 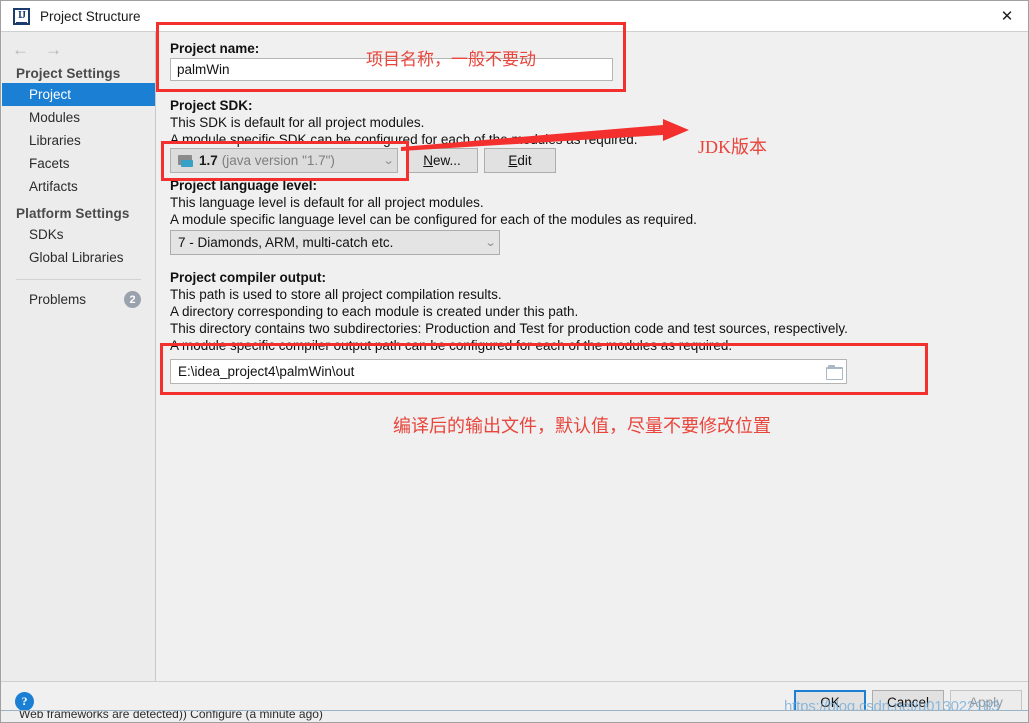 What do you see at coordinates (78, 279) in the screenshot?
I see `sidebar-divider` at bounding box center [78, 279].